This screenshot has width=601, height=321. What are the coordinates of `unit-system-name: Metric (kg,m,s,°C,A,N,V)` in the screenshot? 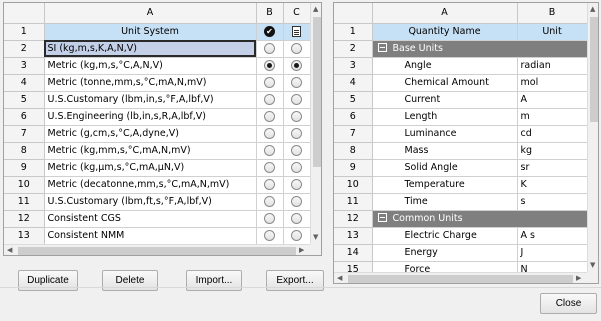 It's located at (150, 66).